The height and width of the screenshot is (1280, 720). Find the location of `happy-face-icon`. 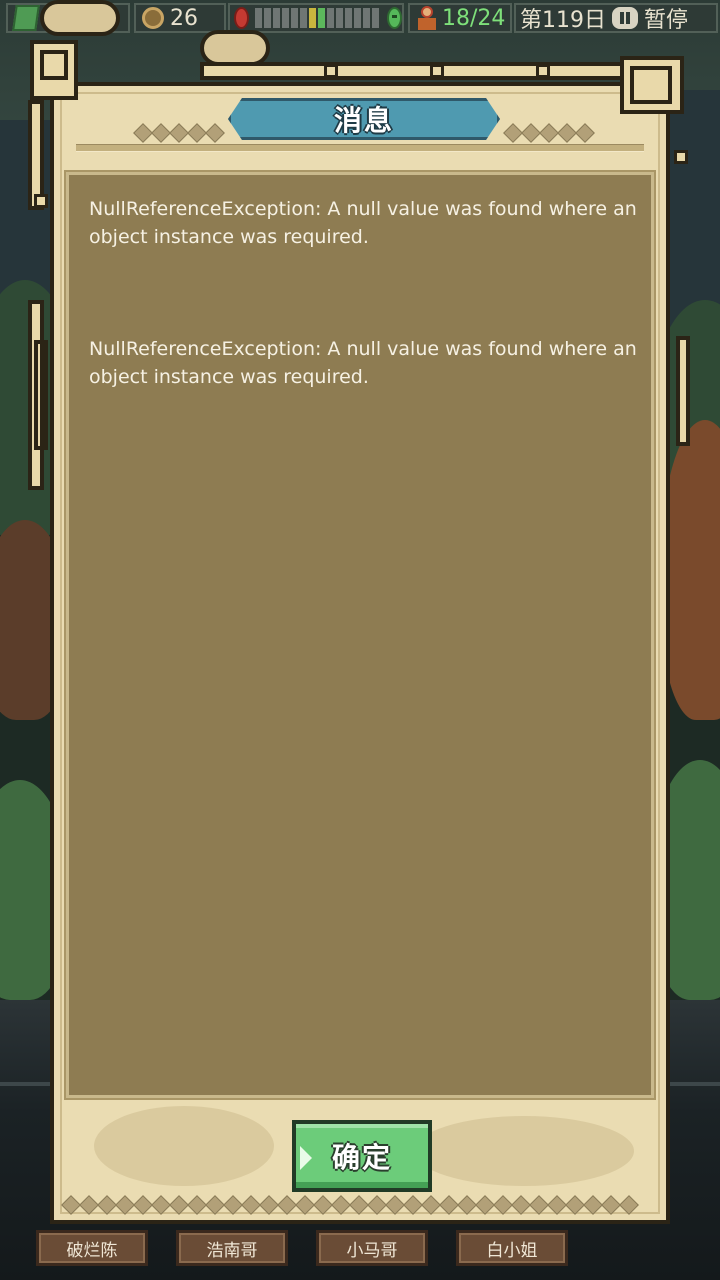

happy-face-icon is located at coordinates (394, 18).